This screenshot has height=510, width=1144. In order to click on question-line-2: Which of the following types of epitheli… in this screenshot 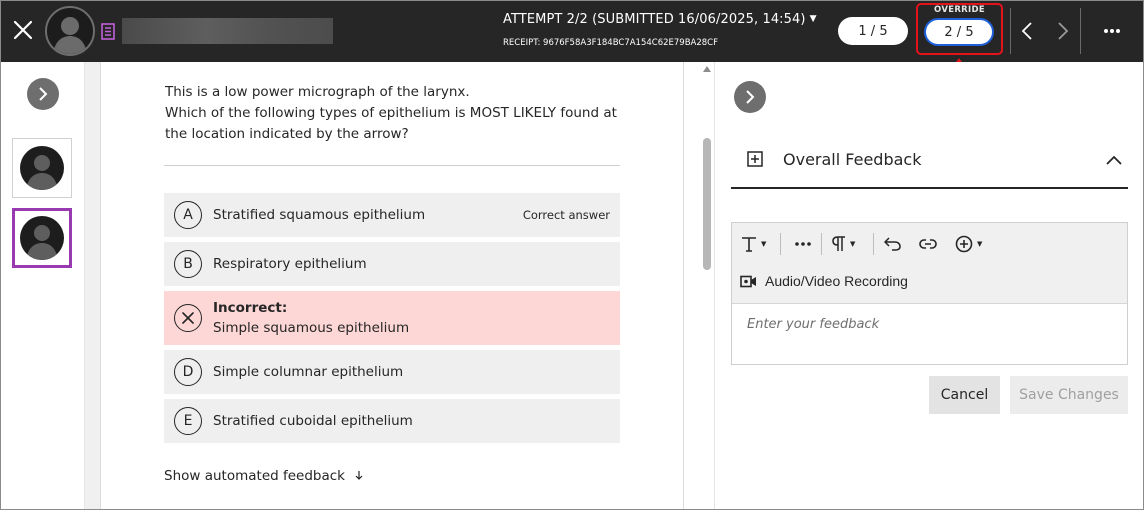, I will do `click(391, 123)`.